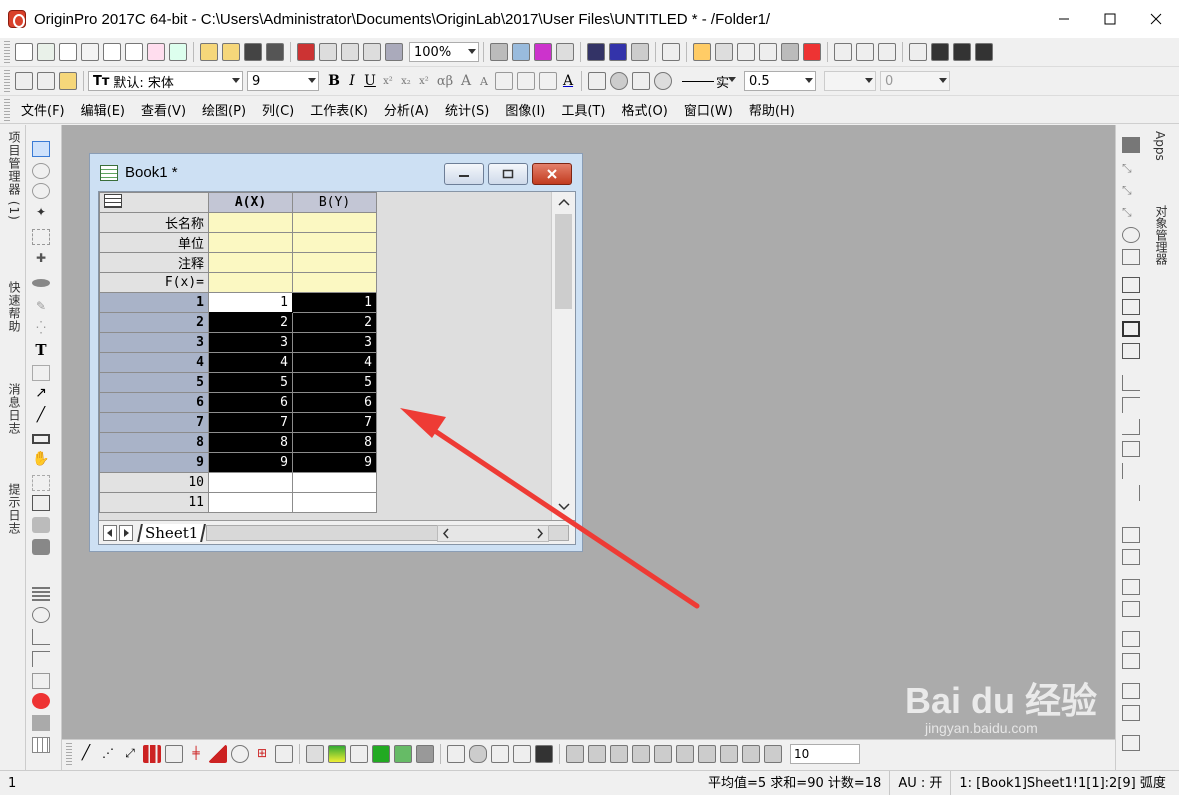 The height and width of the screenshot is (795, 1179). I want to click on row-header: 5, so click(154, 382).